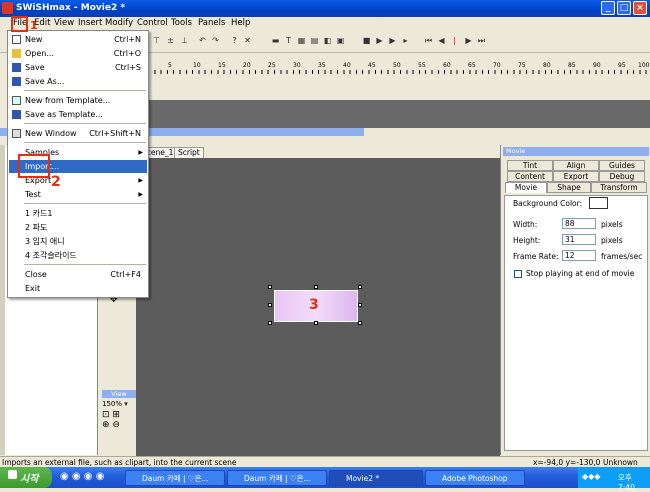  What do you see at coordinates (366, 41) in the screenshot?
I see `stop-icon: ■` at bounding box center [366, 41].